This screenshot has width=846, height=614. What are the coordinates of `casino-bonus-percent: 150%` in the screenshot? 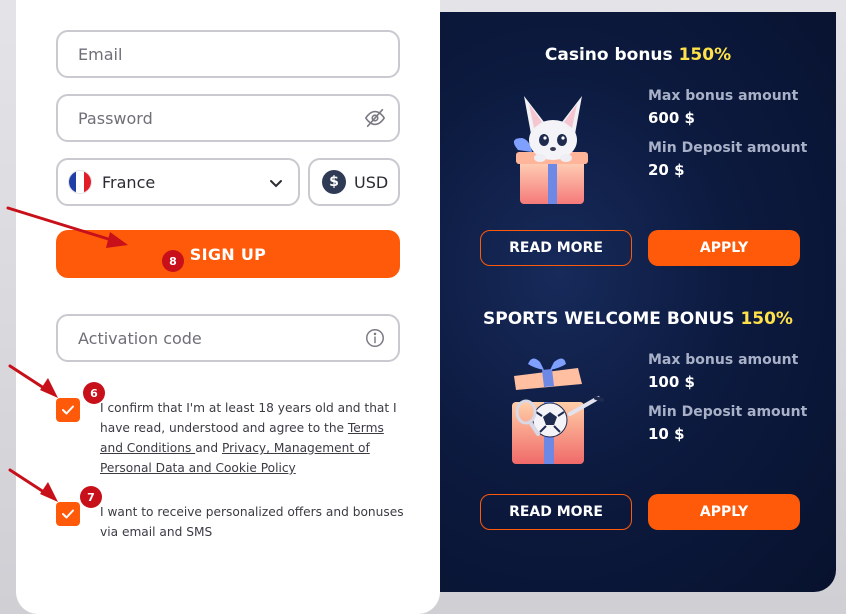 It's located at (705, 55).